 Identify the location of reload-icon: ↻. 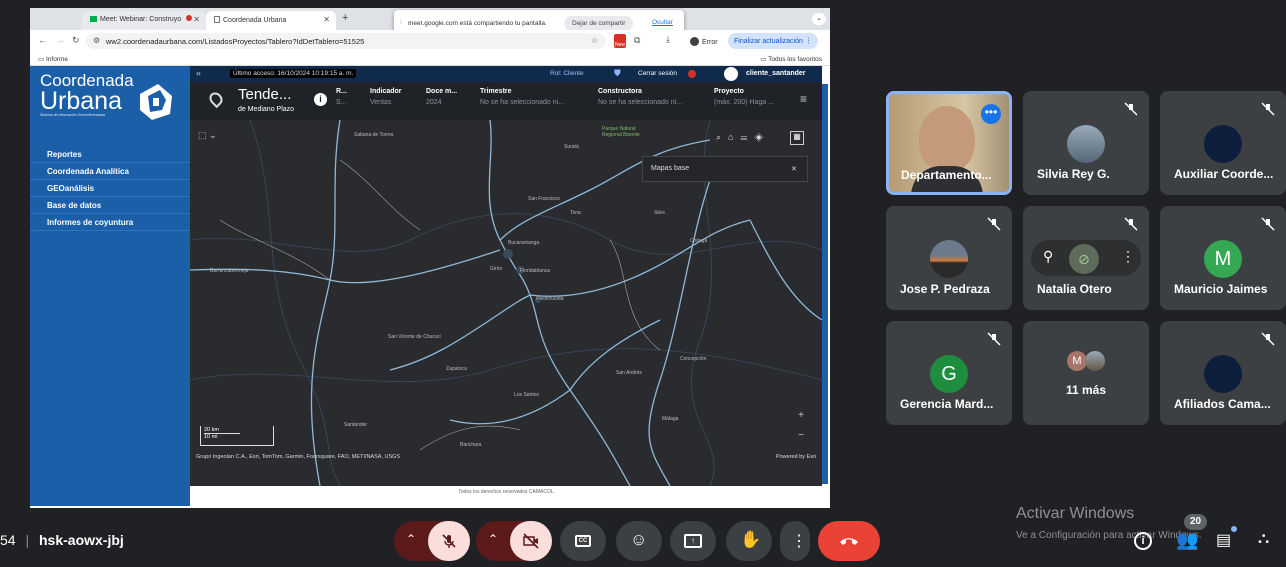
(76, 40).